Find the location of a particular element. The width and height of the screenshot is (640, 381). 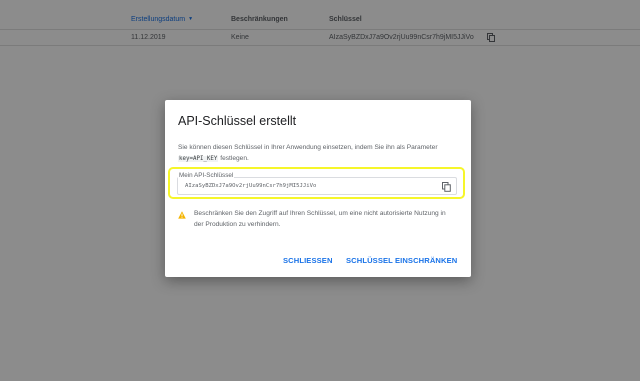

dialog-title: API-Schlüssel erstellt is located at coordinates (237, 121).